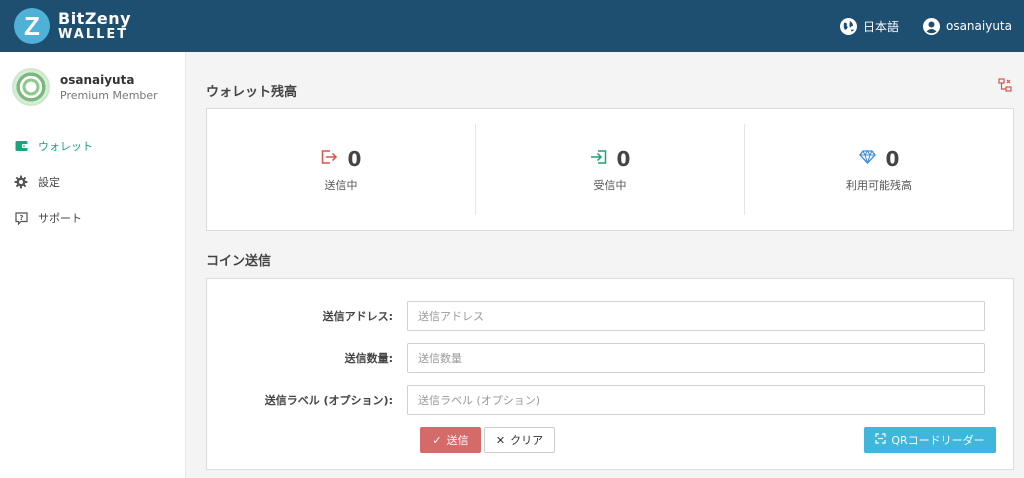  I want to click on close-icon: ✕, so click(500, 440).